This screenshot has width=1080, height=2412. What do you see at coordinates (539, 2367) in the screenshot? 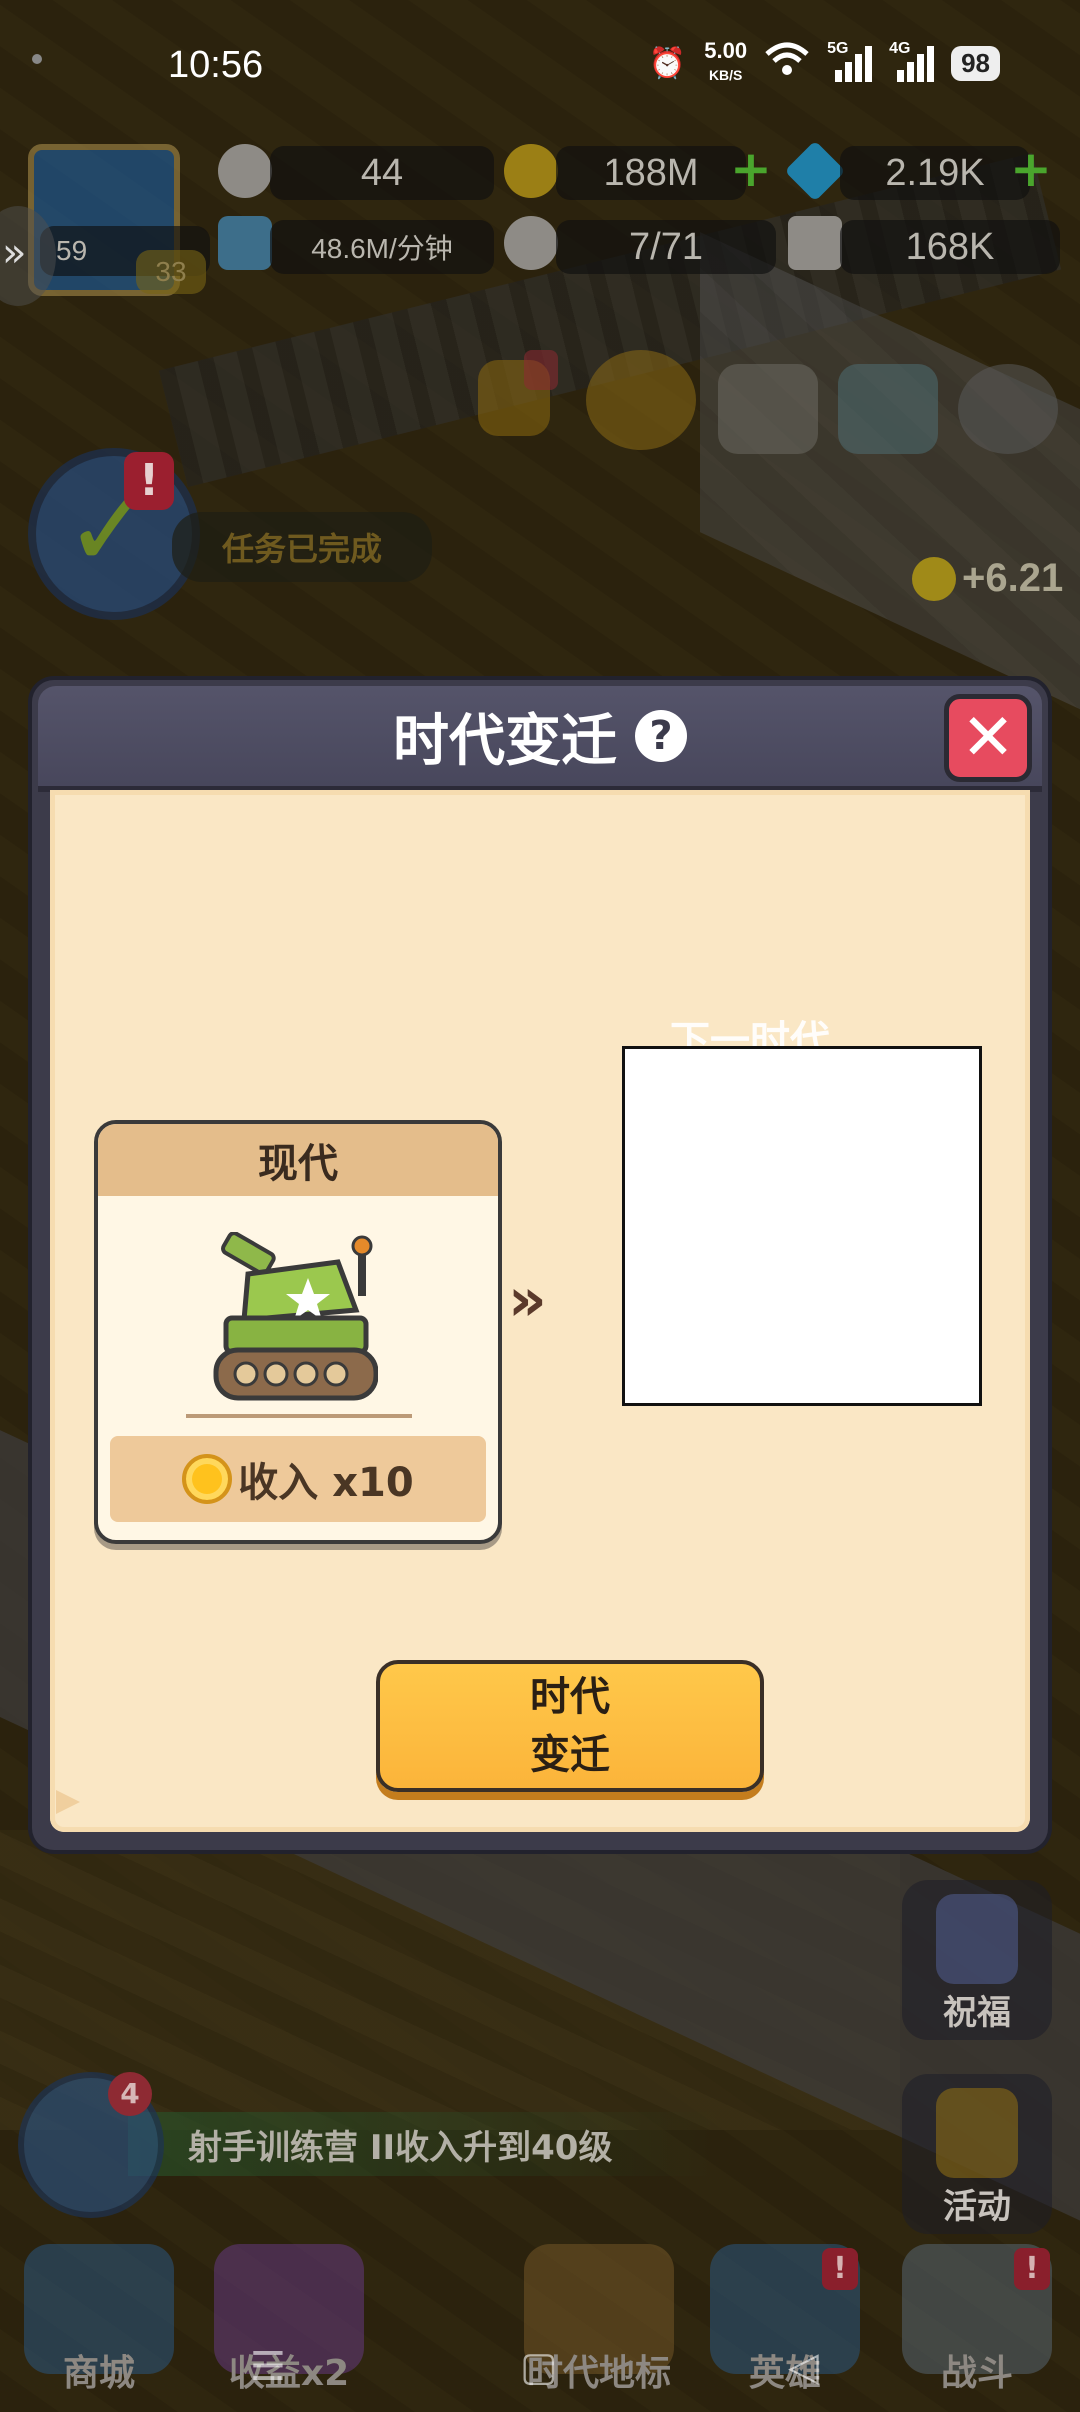
I see `home-icon: ▢` at bounding box center [539, 2367].